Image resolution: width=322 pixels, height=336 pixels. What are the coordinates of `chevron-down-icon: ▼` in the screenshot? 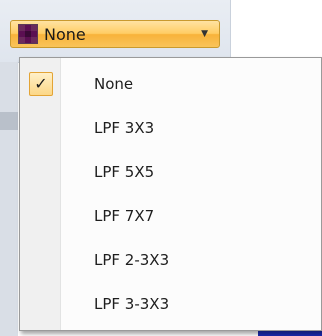 It's located at (204, 34).